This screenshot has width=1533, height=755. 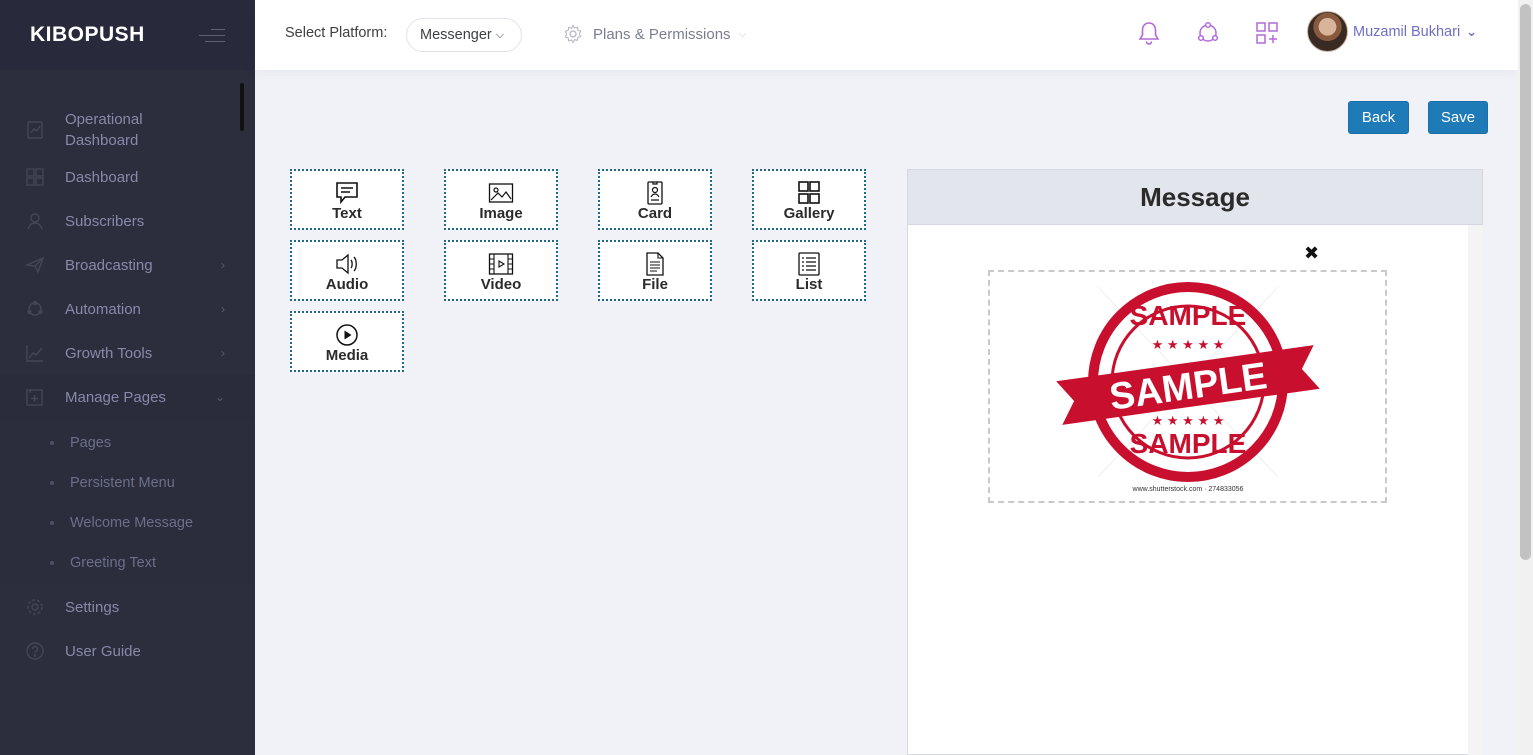 I want to click on submenu-item-pages: Pages, so click(x=127, y=443).